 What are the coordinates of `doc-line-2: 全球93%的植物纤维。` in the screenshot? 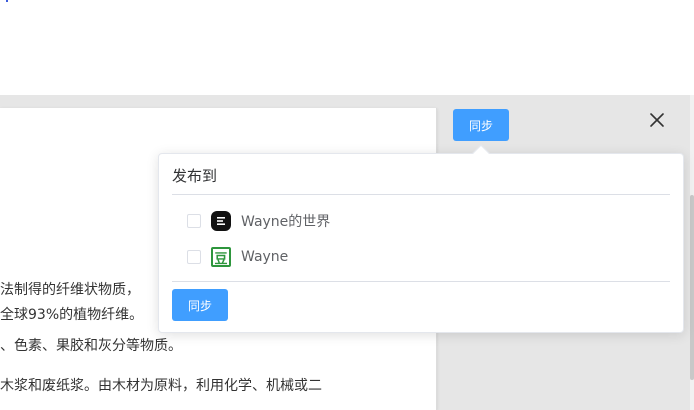 It's located at (72, 315).